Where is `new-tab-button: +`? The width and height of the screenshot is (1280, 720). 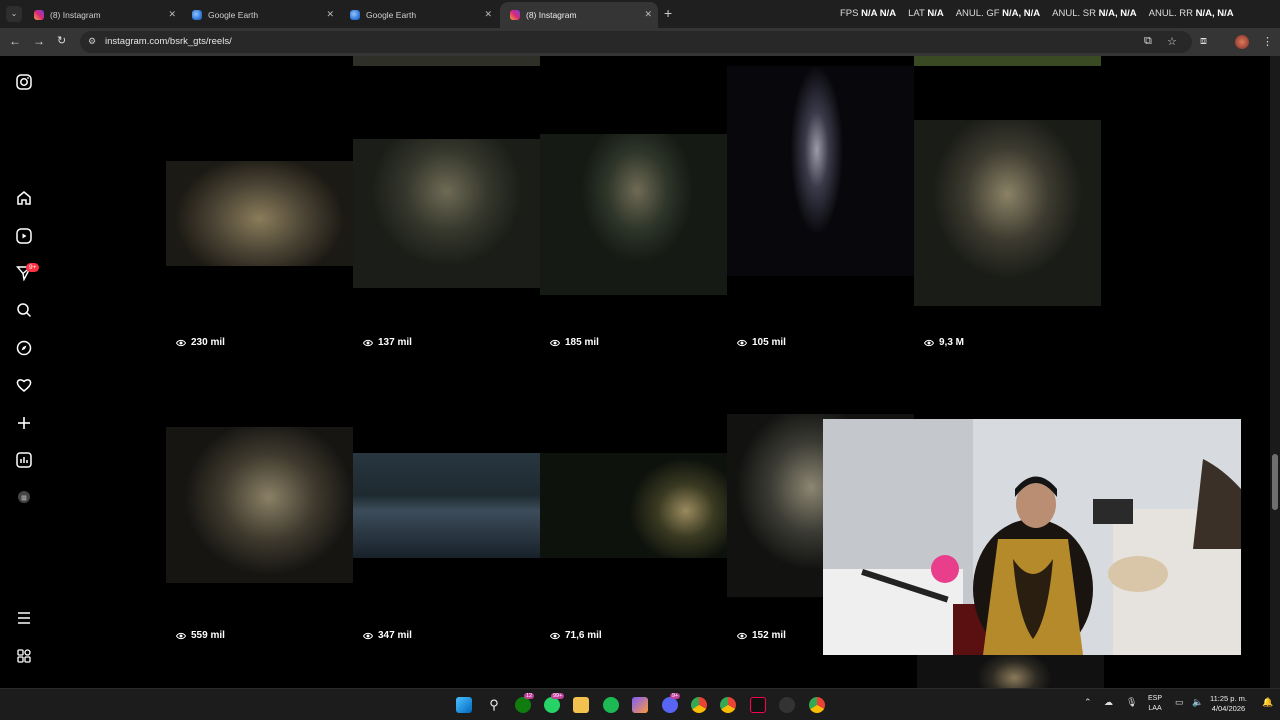
new-tab-button: + is located at coordinates (668, 13).